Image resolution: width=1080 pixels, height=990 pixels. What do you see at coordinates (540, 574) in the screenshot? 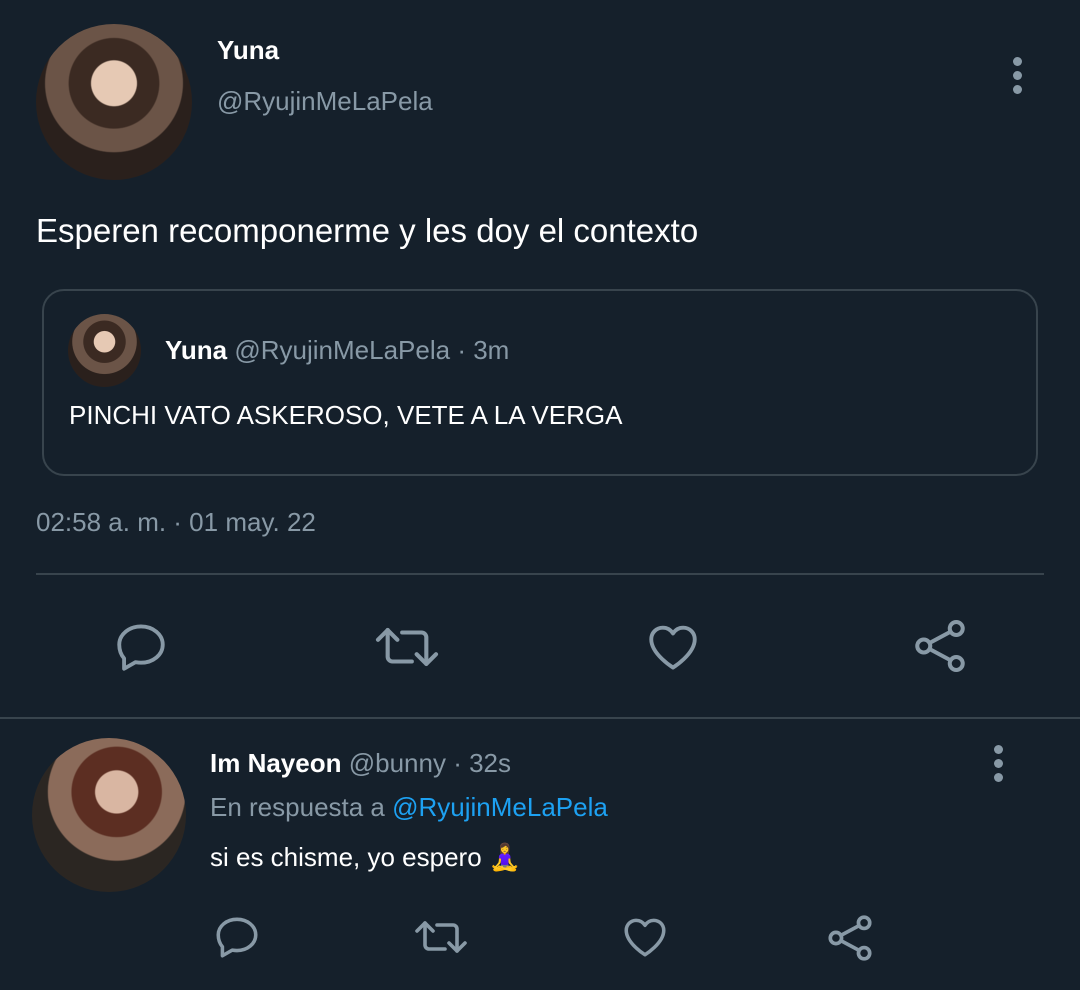
I see `divider` at bounding box center [540, 574].